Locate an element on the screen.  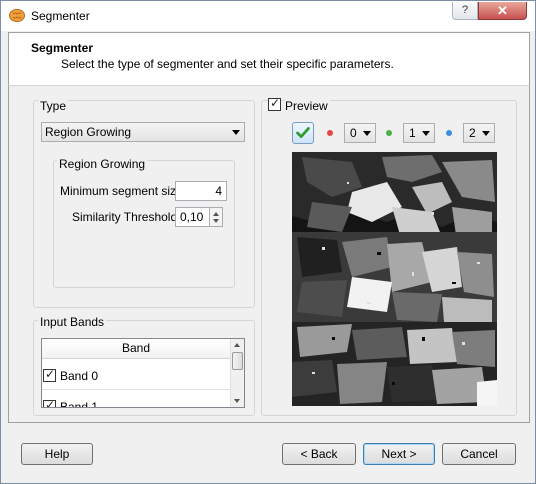
green-channel-value: 1 is located at coordinates (412, 133).